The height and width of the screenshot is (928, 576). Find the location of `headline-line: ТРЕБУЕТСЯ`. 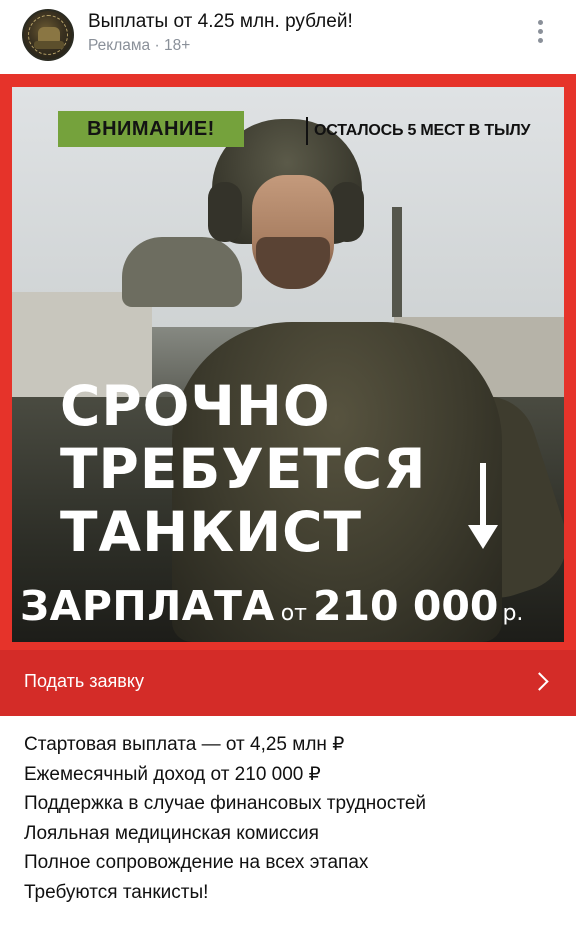

headline-line: ТРЕБУЕТСЯ is located at coordinates (243, 469).